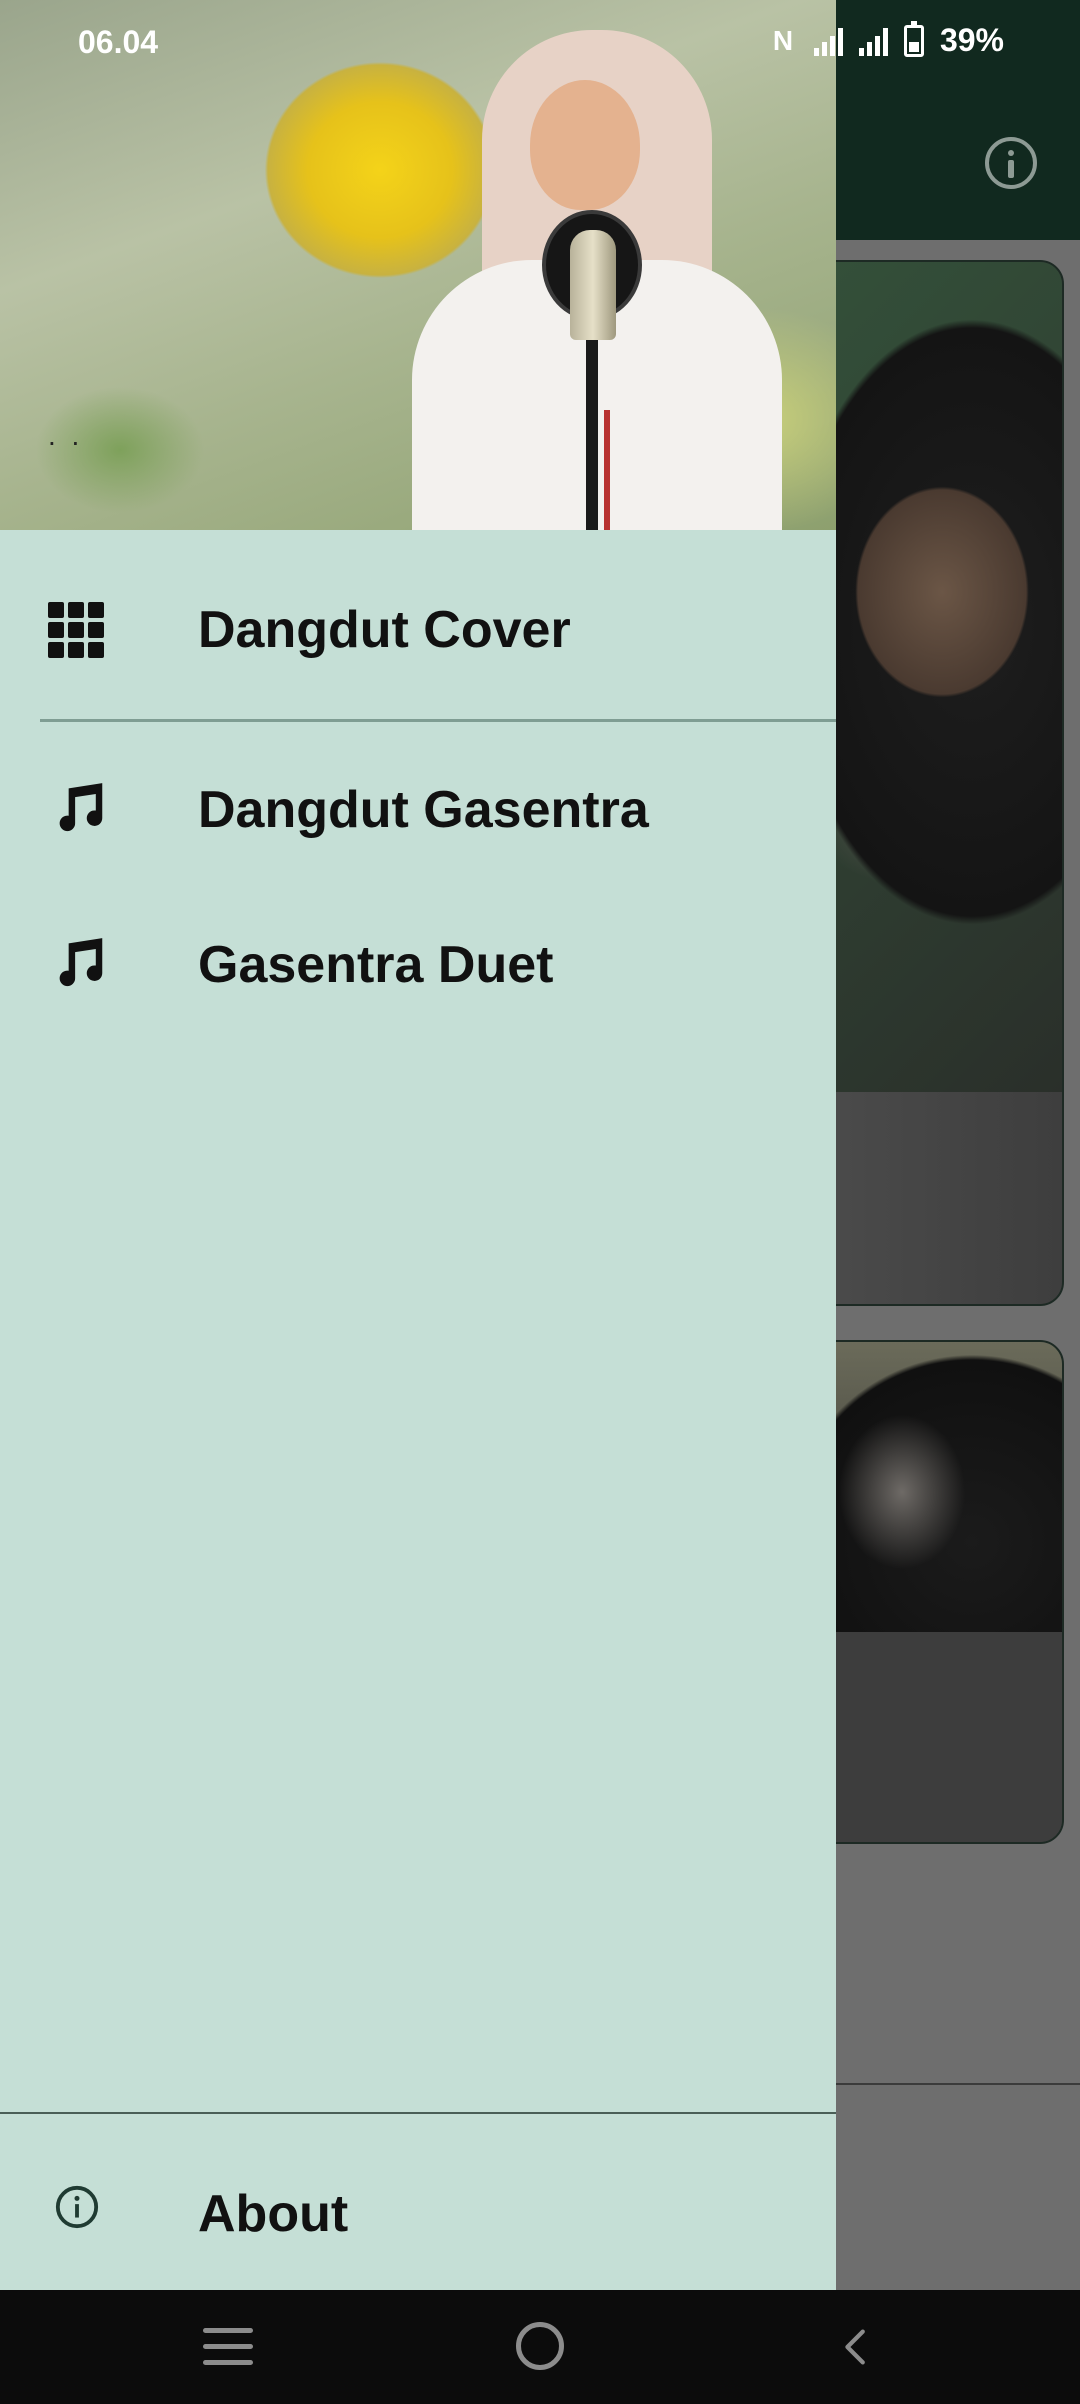  I want to click on menu-item-dangdut-cover: Dangdut Cover, so click(418, 630).